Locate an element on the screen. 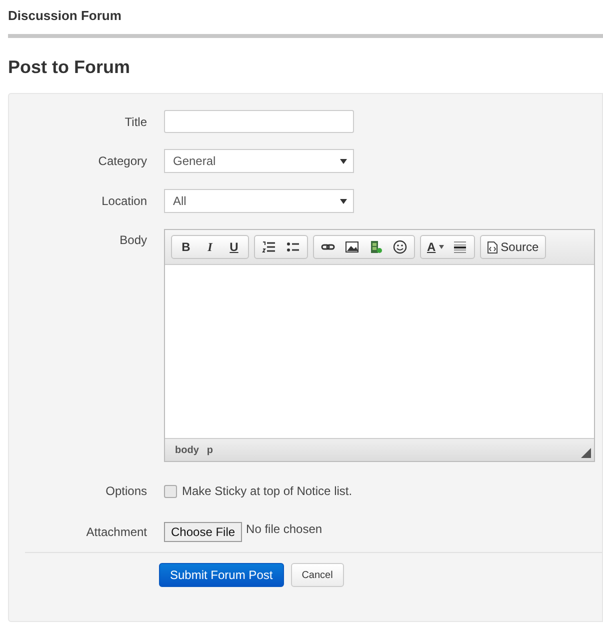  field-label: Options is located at coordinates (125, 491).